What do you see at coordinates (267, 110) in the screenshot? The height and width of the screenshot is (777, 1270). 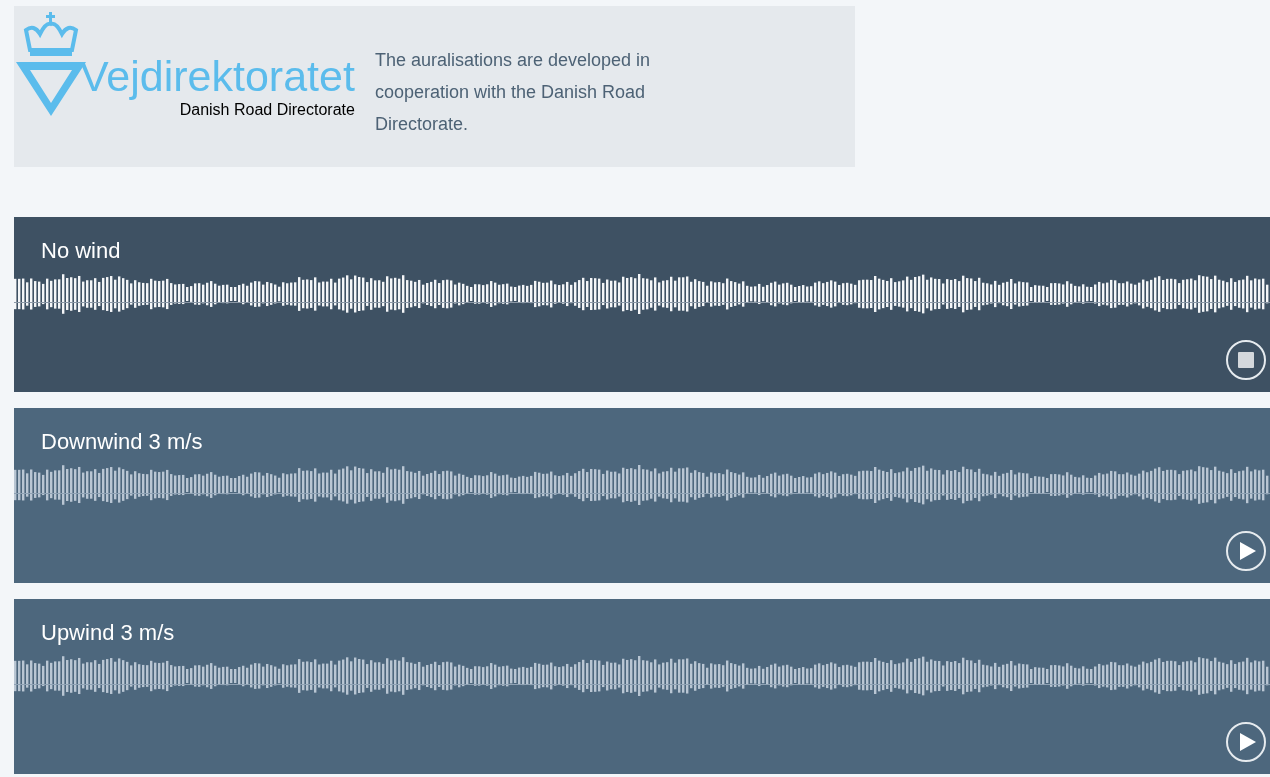 I see `logo-subtitle: Danish Road Directorate` at bounding box center [267, 110].